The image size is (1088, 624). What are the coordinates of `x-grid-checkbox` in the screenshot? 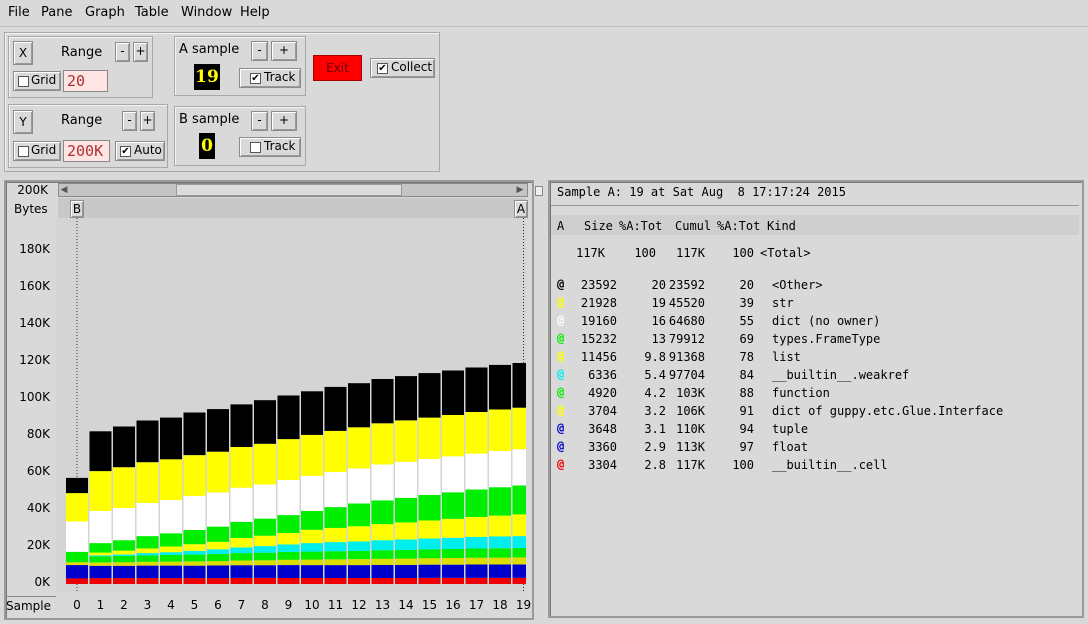 It's located at (23, 81).